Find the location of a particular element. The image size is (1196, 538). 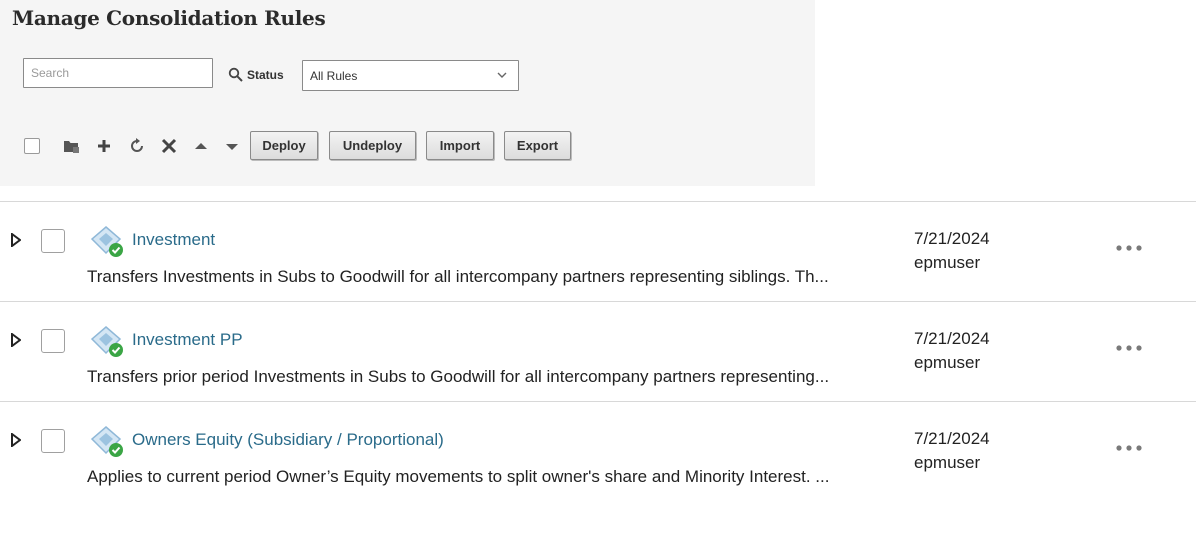

undeploy-button: Undeploy is located at coordinates (372, 145).